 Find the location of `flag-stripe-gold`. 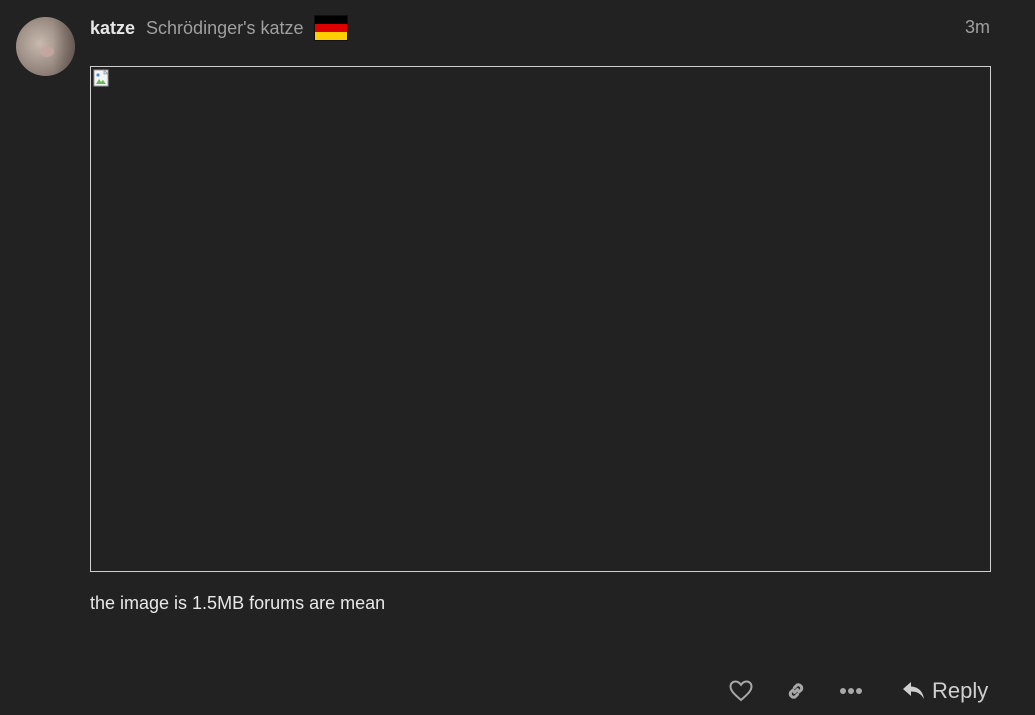

flag-stripe-gold is located at coordinates (330, 36).